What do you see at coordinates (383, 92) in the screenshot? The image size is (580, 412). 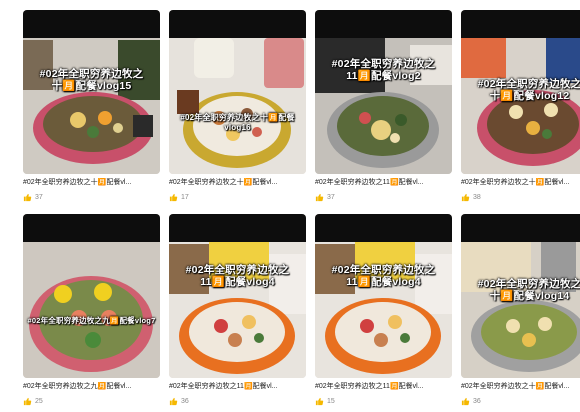 I see `video-thumbnail: #02年全职穷养边牧之 11🈷️配餐vlog2` at bounding box center [383, 92].